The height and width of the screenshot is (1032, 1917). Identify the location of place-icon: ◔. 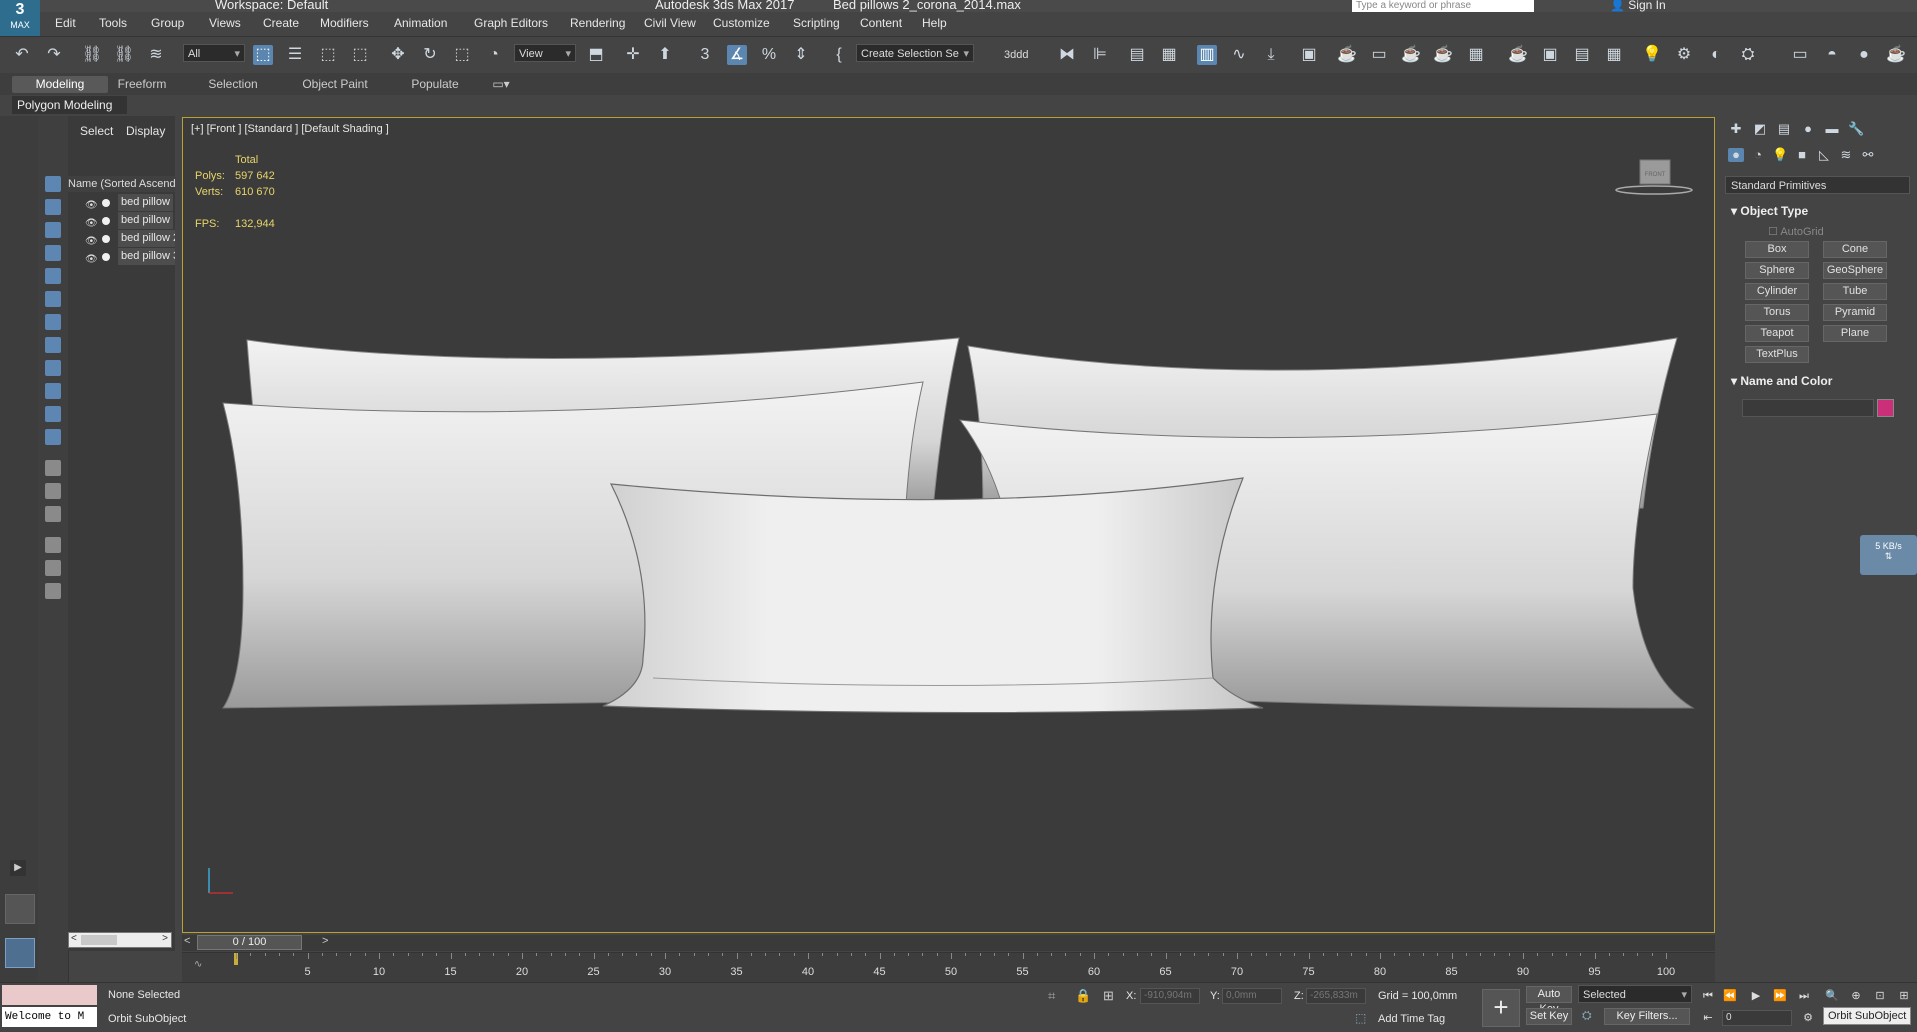
(494, 55).